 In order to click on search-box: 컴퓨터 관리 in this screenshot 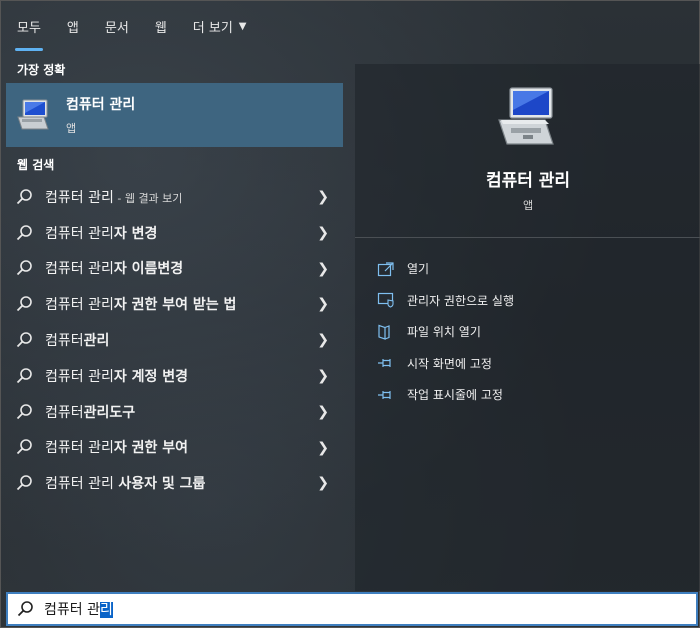, I will do `click(352, 609)`.